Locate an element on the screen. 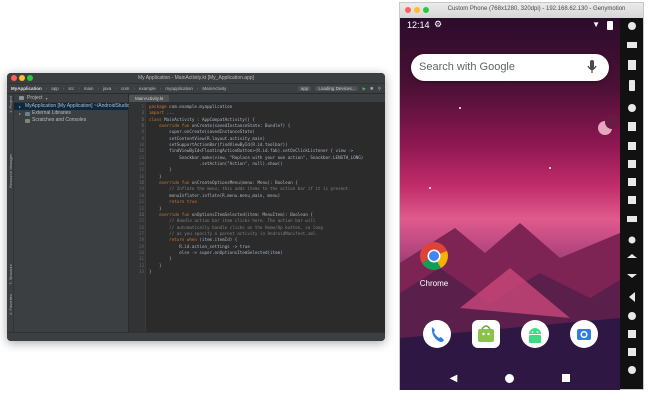 The width and height of the screenshot is (650, 404). camera-icon is located at coordinates (583, 334).